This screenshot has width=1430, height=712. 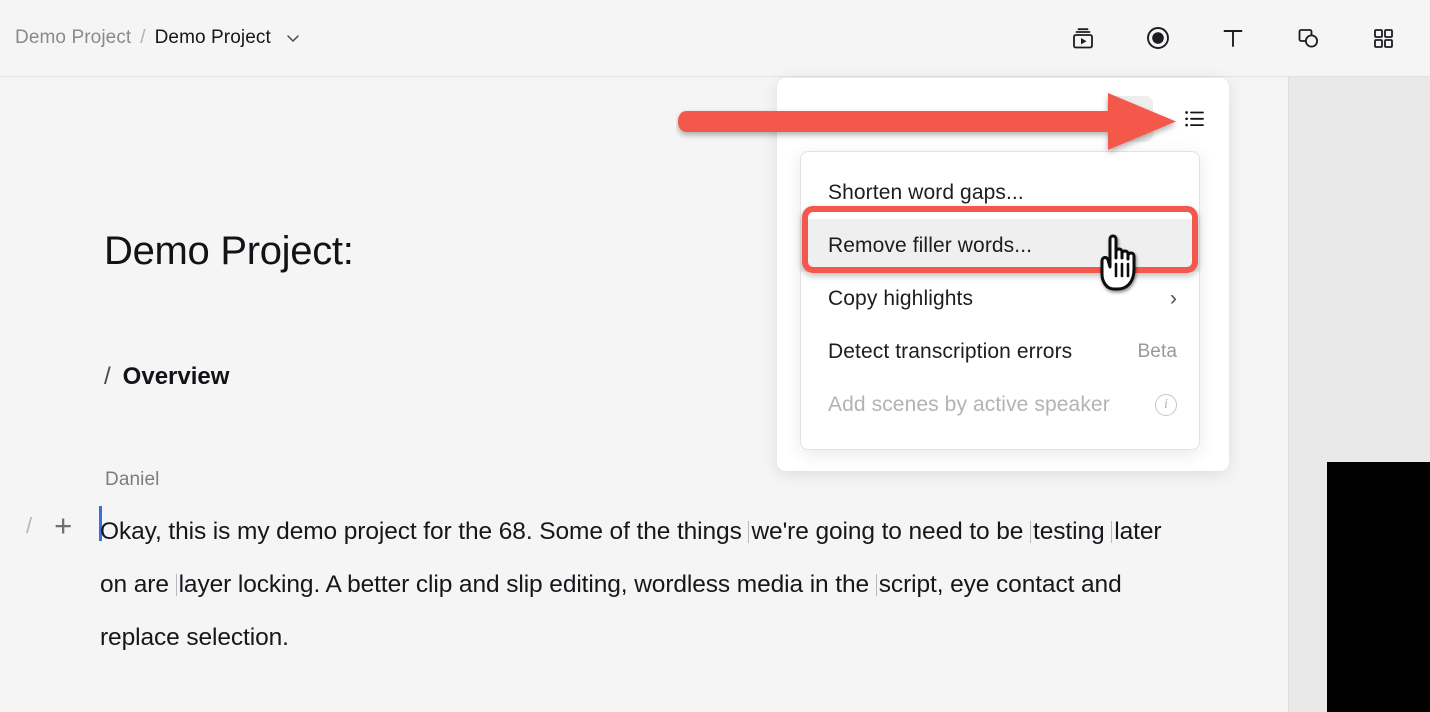 I want to click on menu-item-label: Add scenes by active speaker, so click(x=969, y=404).